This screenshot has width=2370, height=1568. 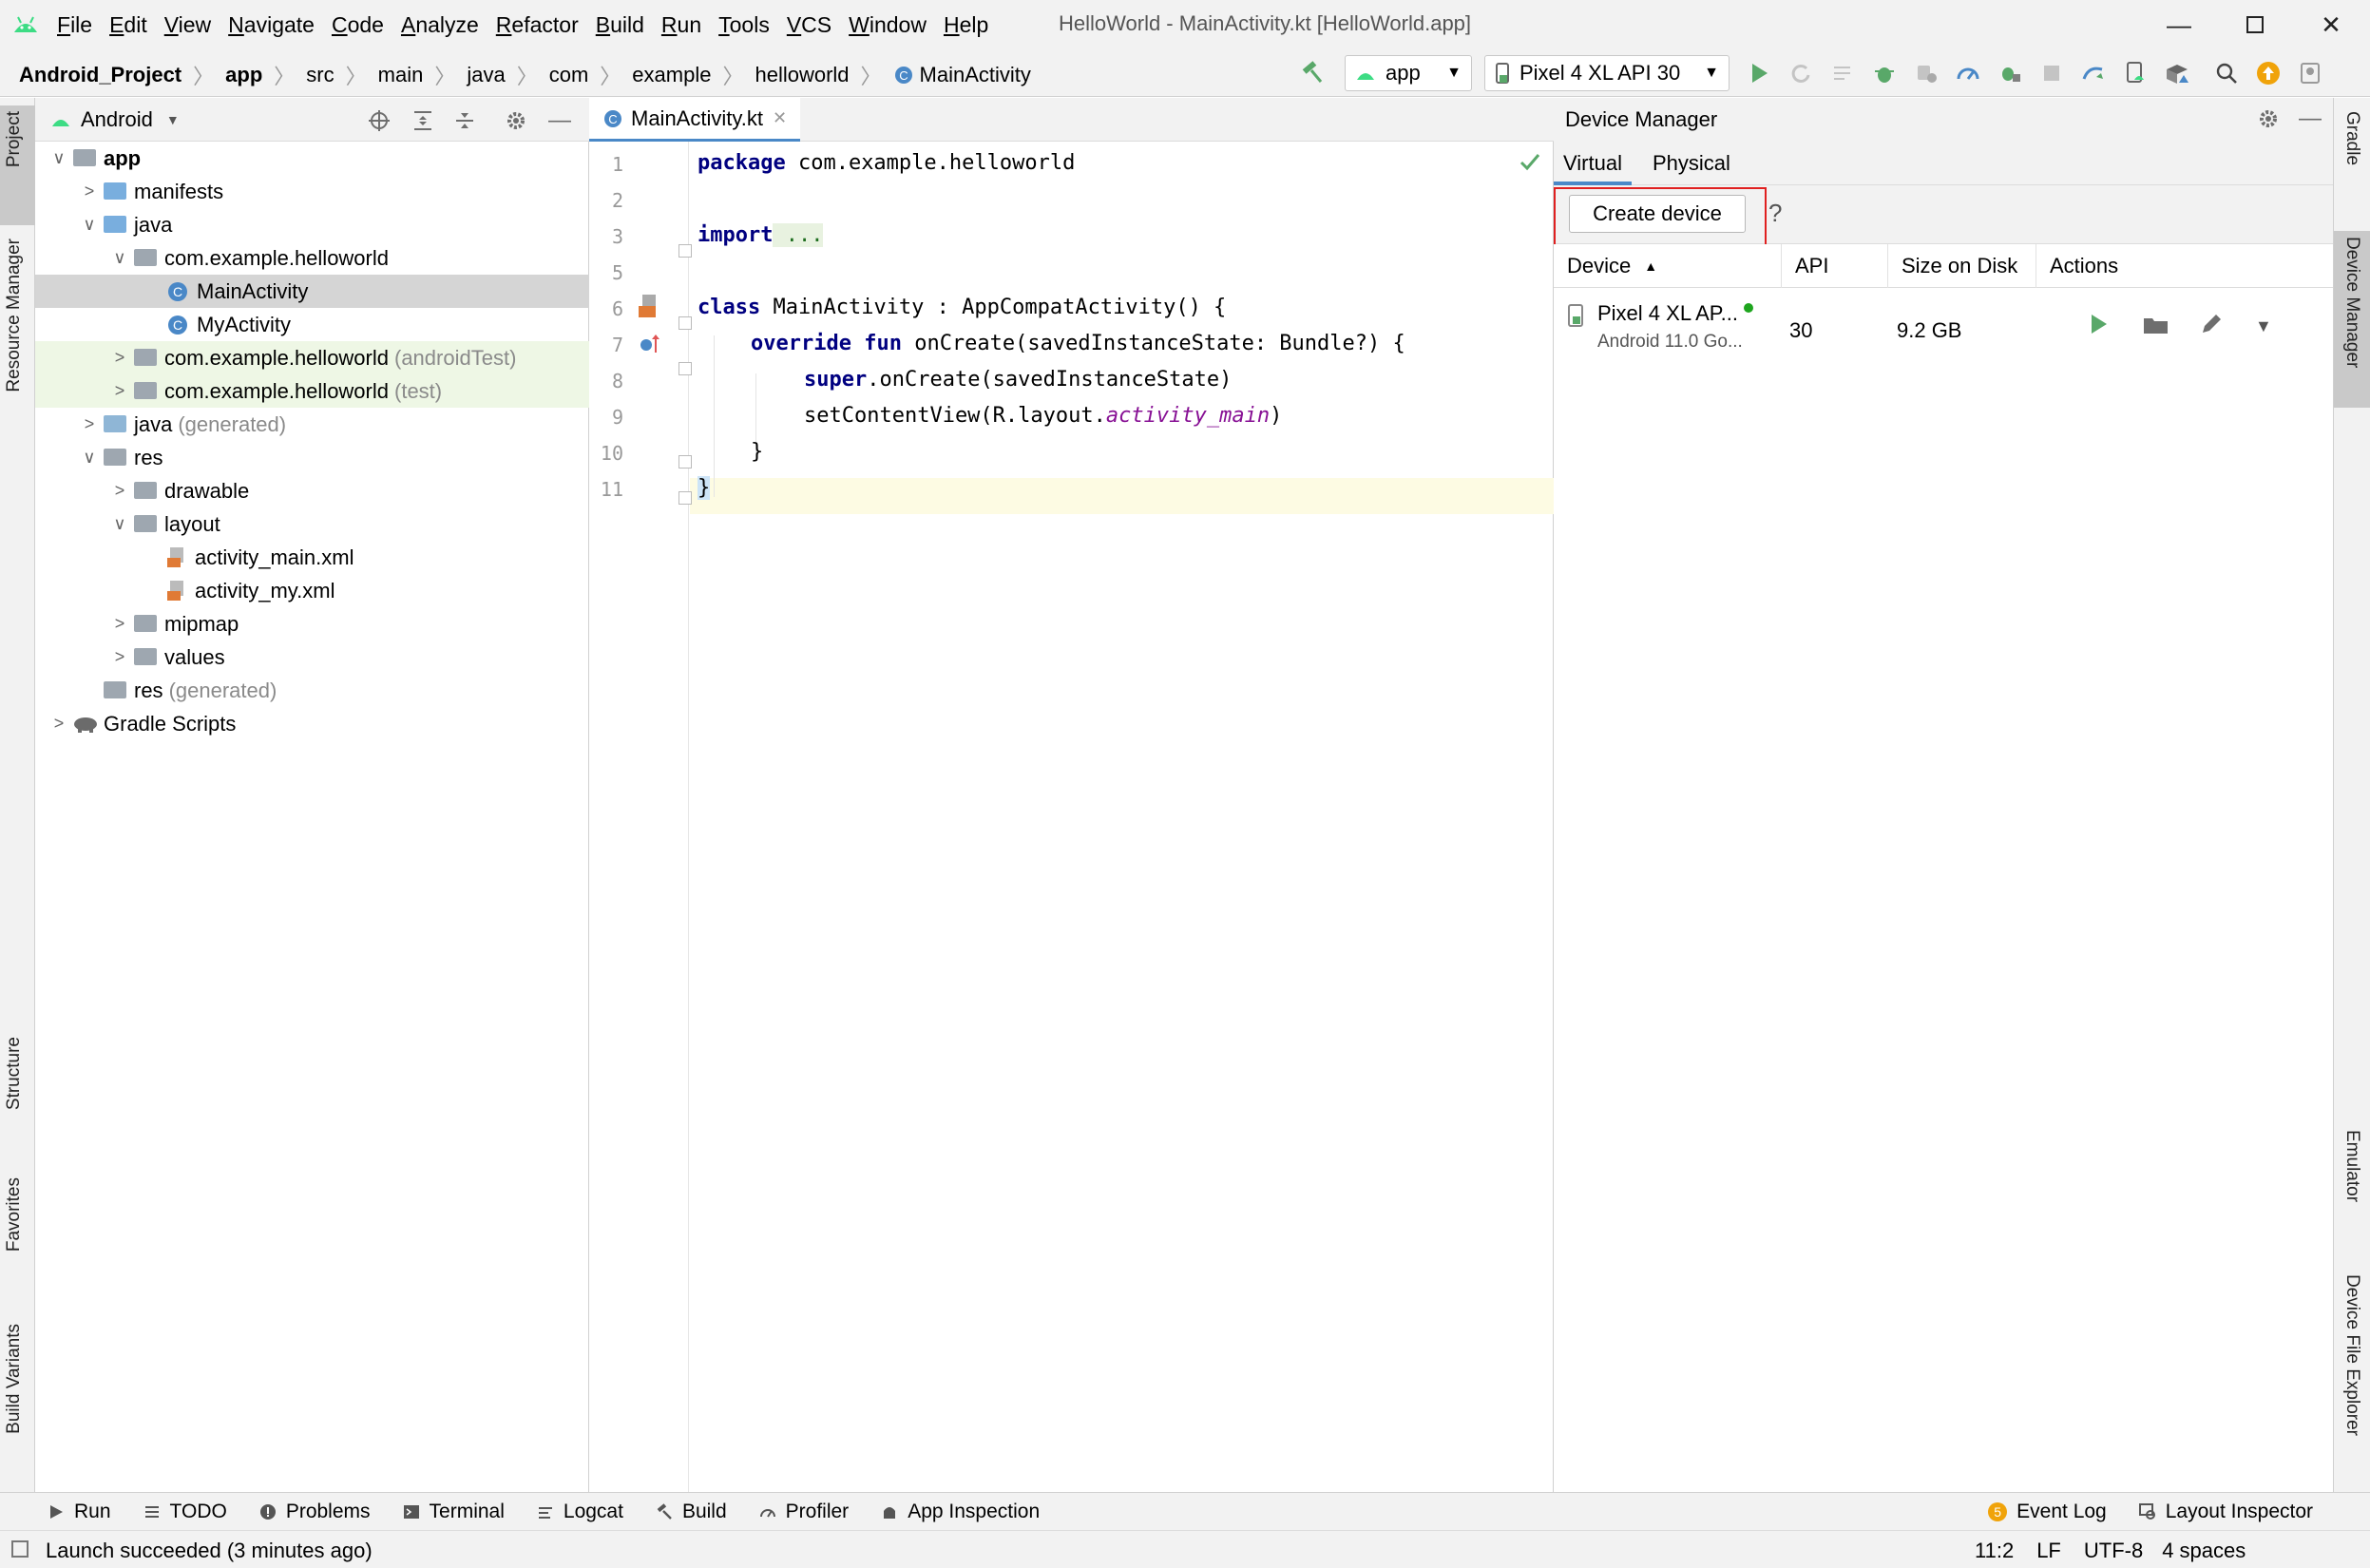 What do you see at coordinates (1994, 1551) in the screenshot?
I see `caret-position: 11:2` at bounding box center [1994, 1551].